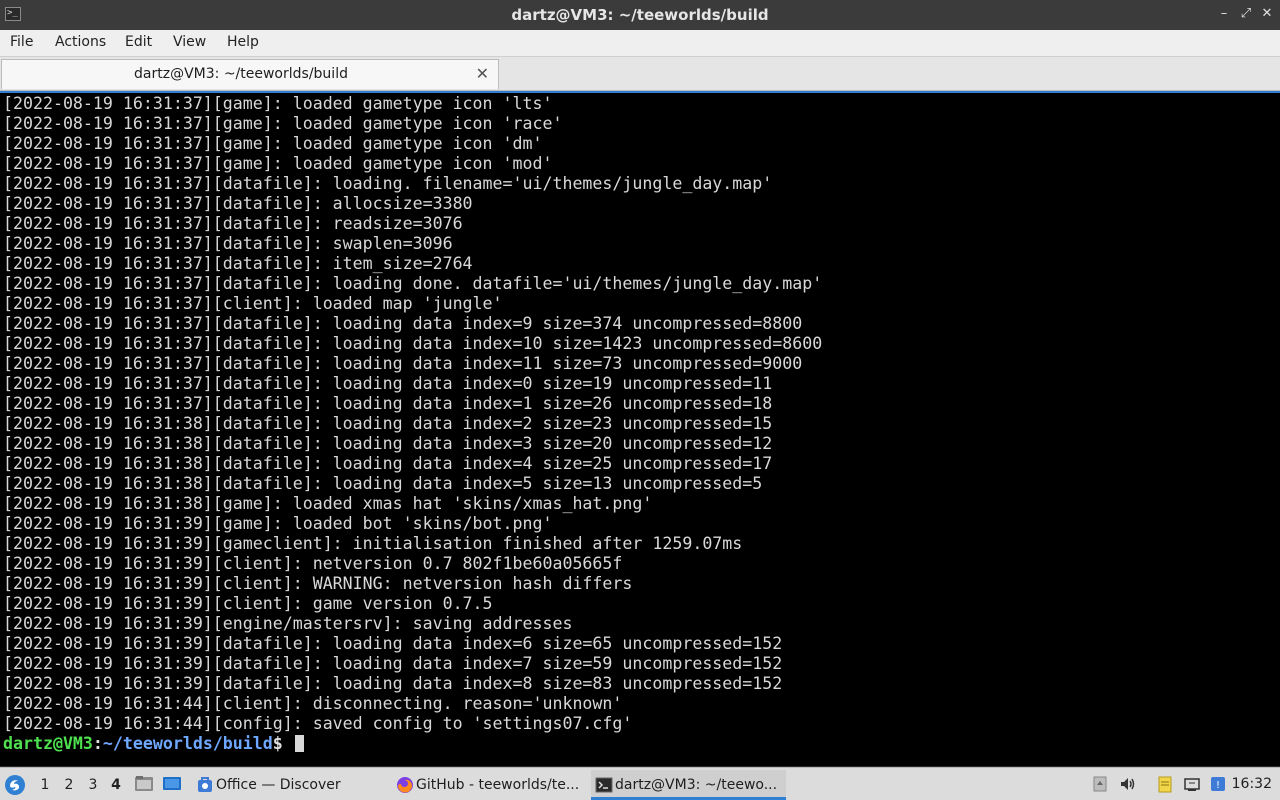  What do you see at coordinates (15, 785) in the screenshot?
I see `start-menu-icon` at bounding box center [15, 785].